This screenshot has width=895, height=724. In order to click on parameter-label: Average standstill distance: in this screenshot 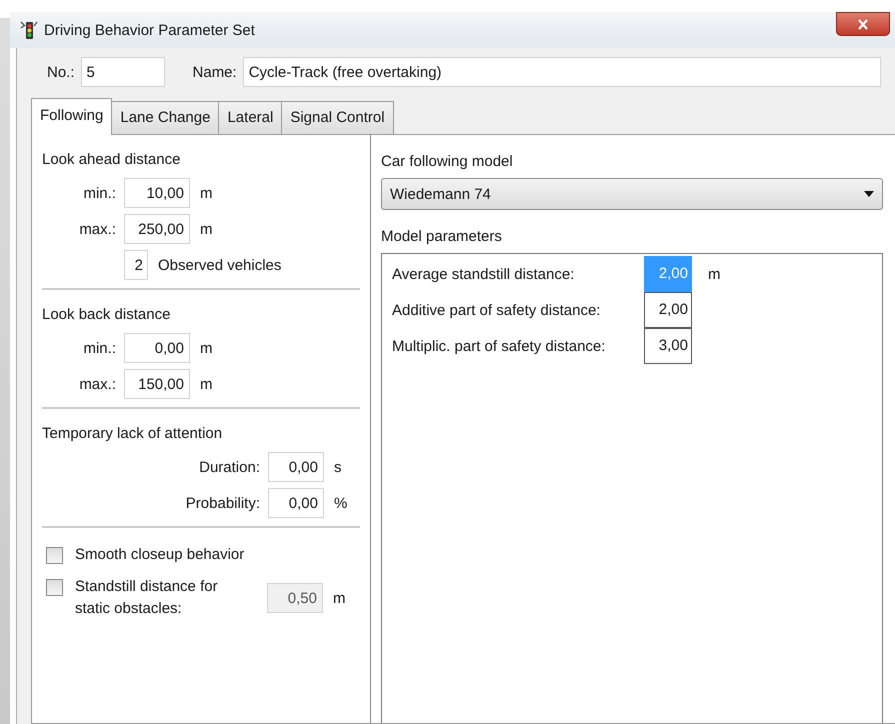, I will do `click(484, 274)`.